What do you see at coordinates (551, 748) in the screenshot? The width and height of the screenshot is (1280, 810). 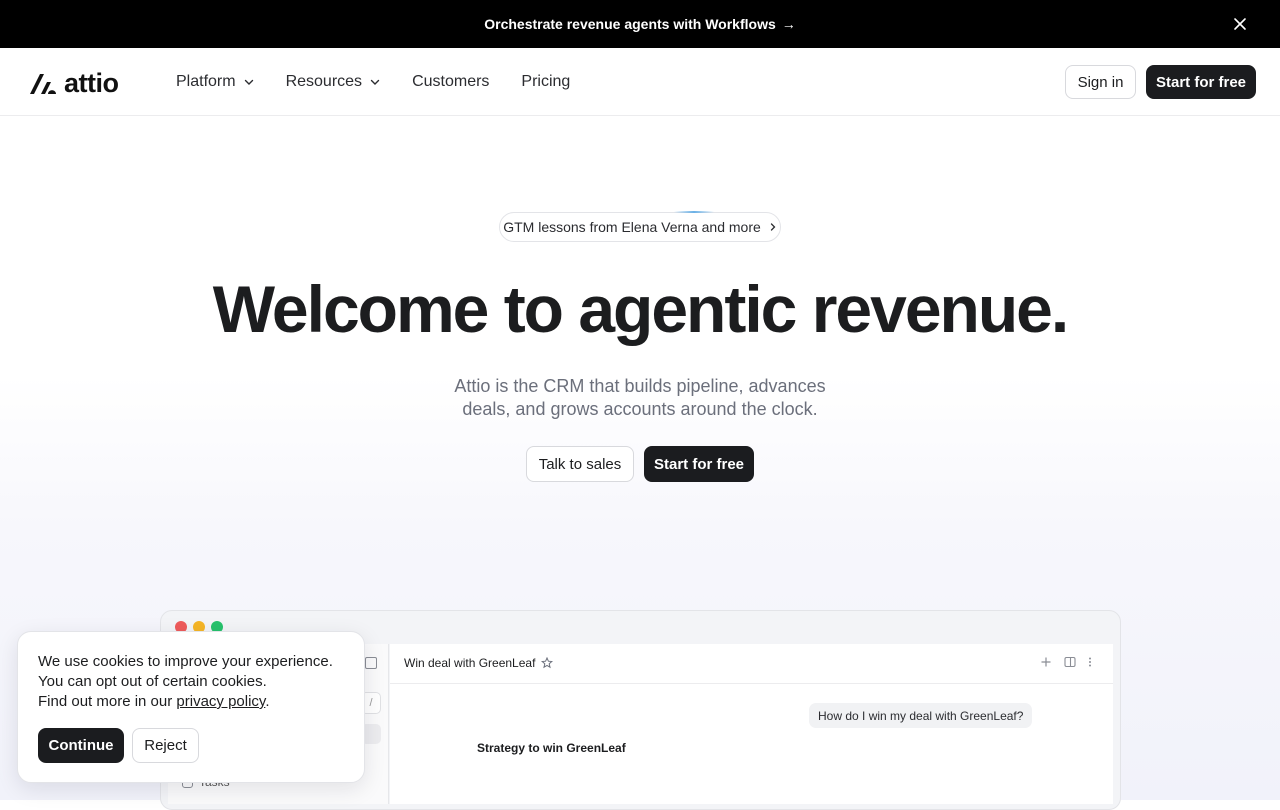 I see `chat-response-heading: Strategy to win GreenLeaf` at bounding box center [551, 748].